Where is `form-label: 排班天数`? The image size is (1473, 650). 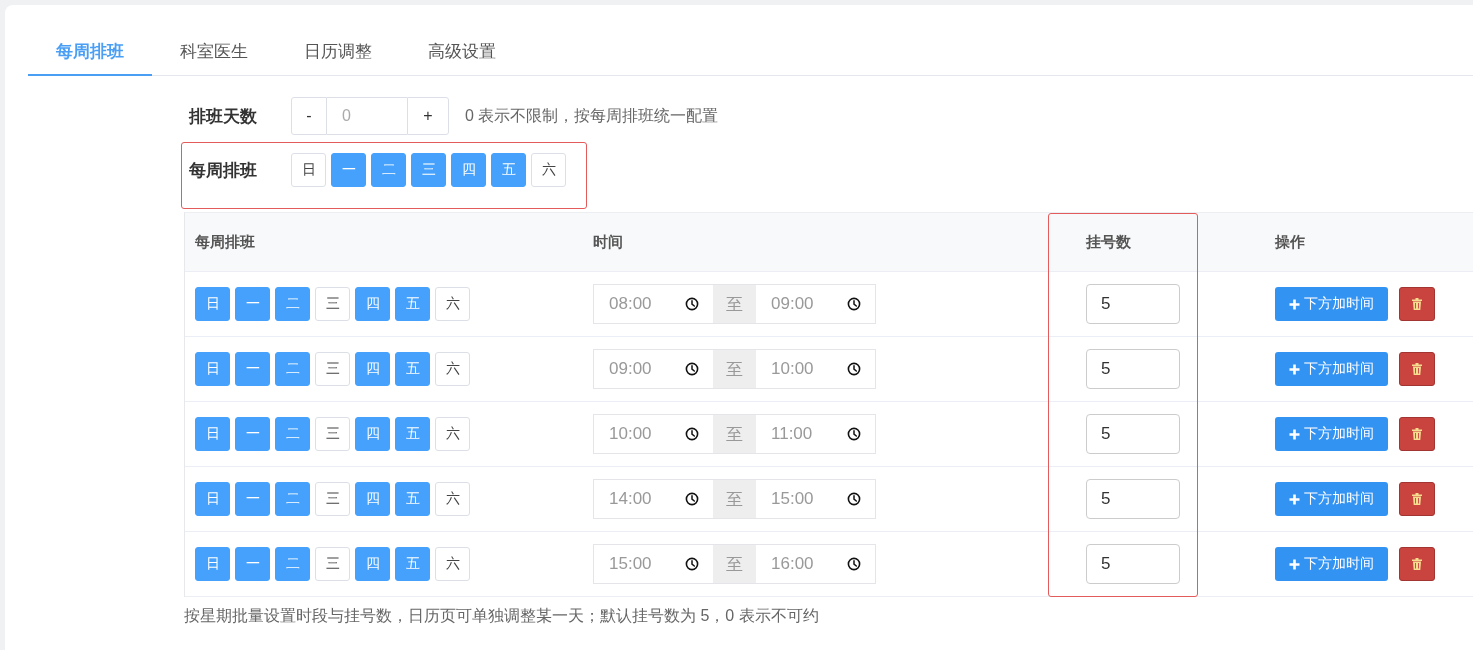 form-label: 排班天数 is located at coordinates (223, 116).